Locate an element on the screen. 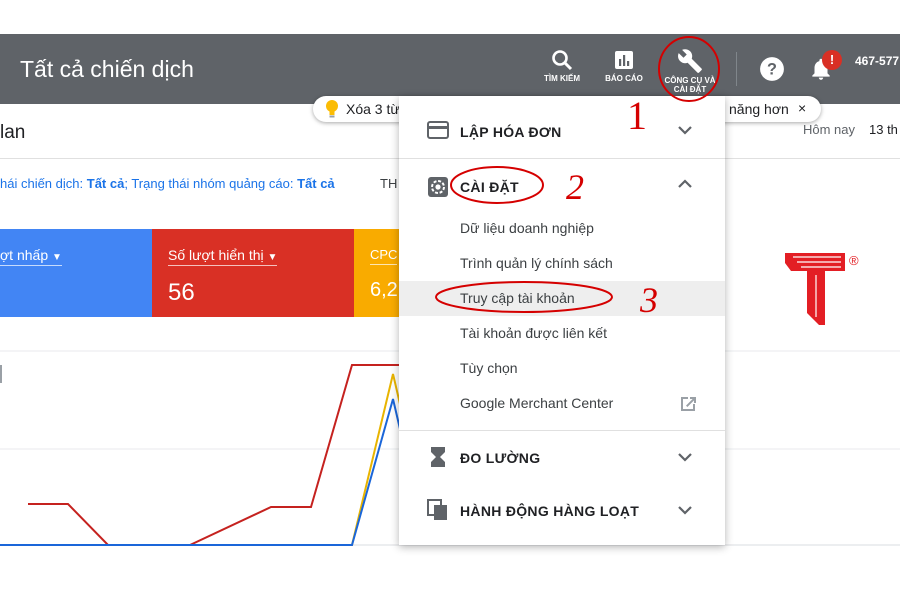 The width and height of the screenshot is (900, 600). tools-settings-button: CÔNG CỤ VÀ CÀI ĐẶT is located at coordinates (690, 71).